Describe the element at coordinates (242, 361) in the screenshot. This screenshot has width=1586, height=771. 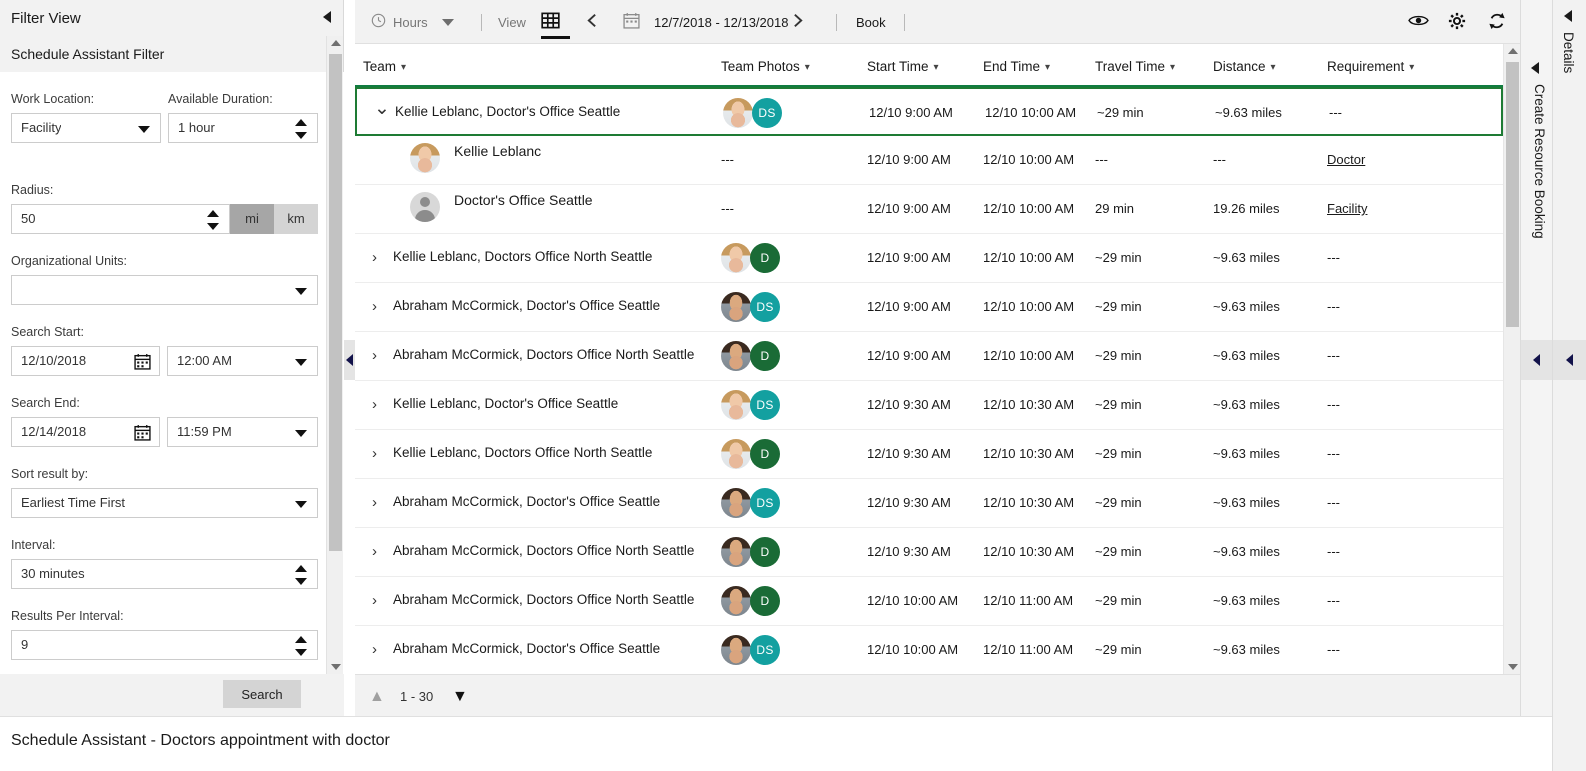
I see `search-start-time-select: 12:00 AM` at that location.